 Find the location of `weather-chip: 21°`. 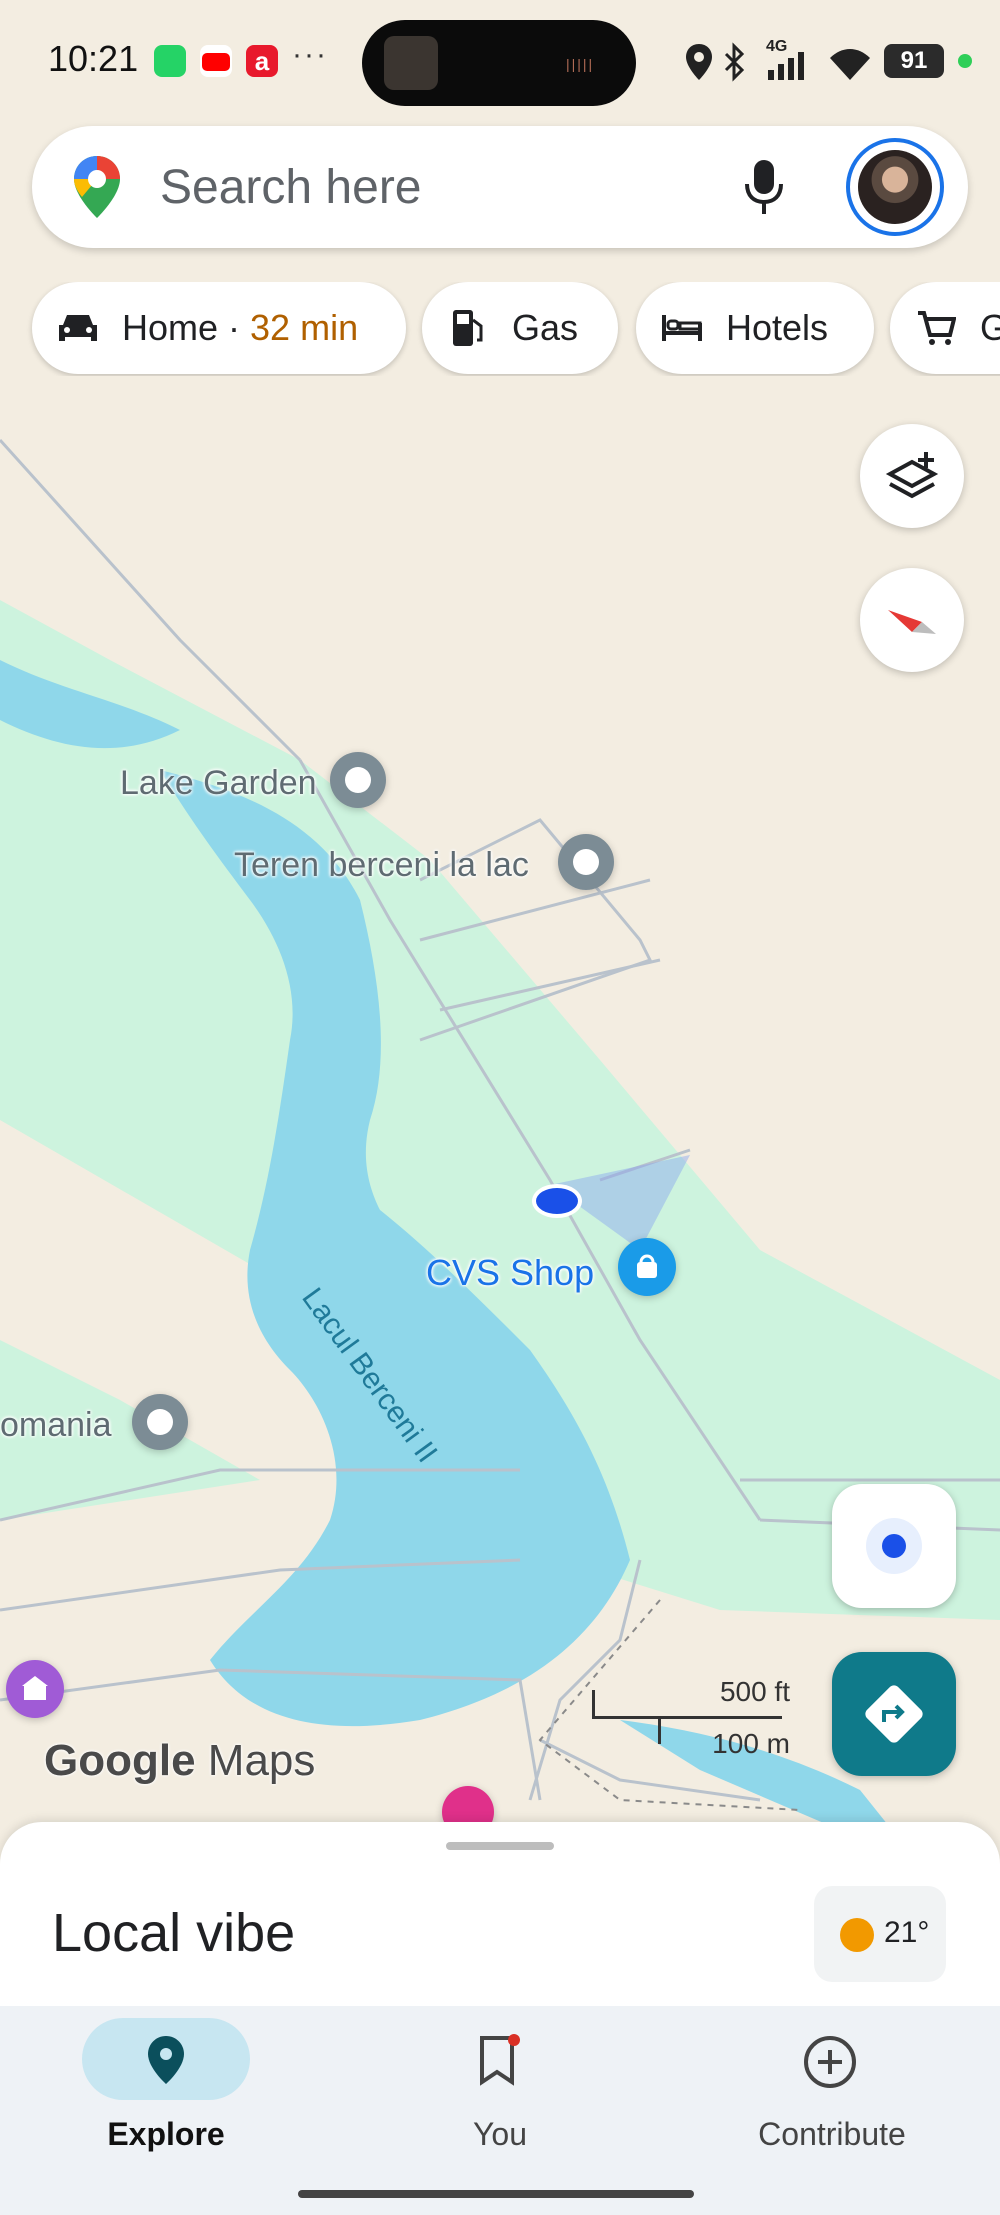

weather-chip: 21° is located at coordinates (880, 1934).